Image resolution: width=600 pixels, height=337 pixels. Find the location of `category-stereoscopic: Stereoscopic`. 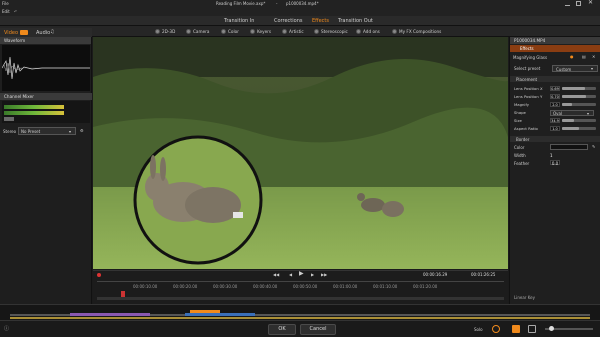

category-stereoscopic: Stereoscopic is located at coordinates (331, 31).